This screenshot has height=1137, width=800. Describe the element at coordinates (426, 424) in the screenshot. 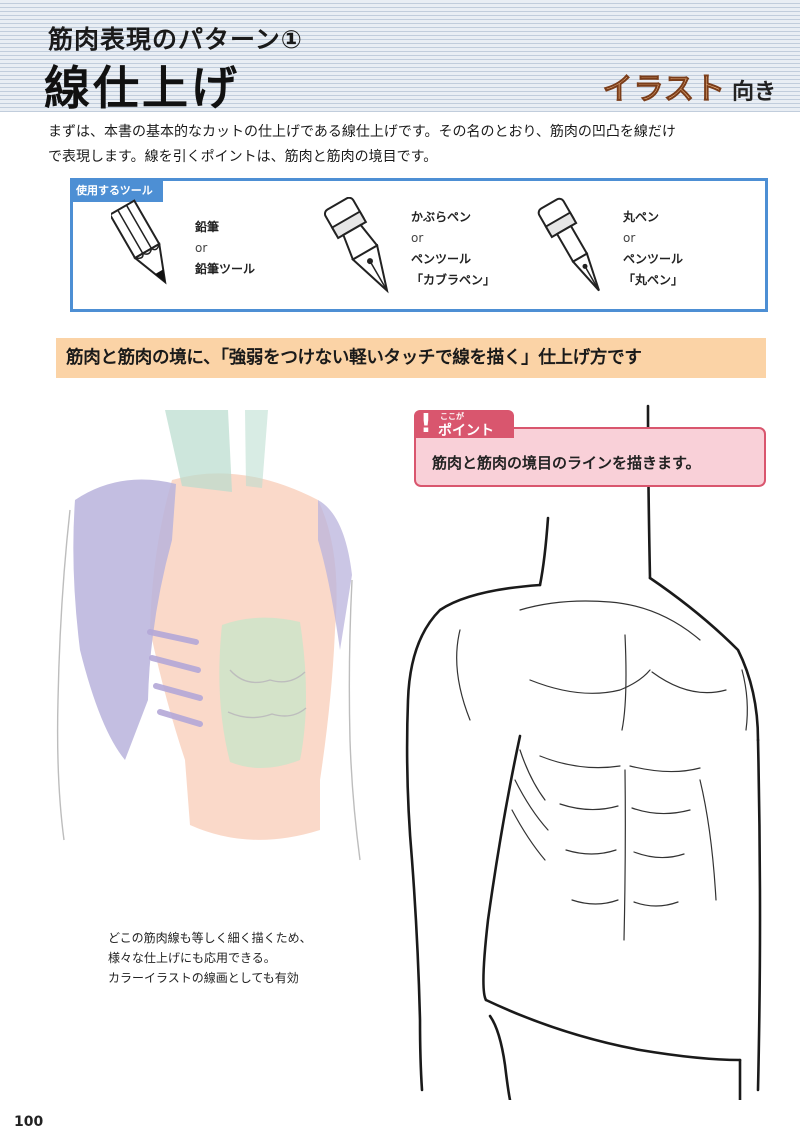

I see `exclamation-icon: !` at that location.